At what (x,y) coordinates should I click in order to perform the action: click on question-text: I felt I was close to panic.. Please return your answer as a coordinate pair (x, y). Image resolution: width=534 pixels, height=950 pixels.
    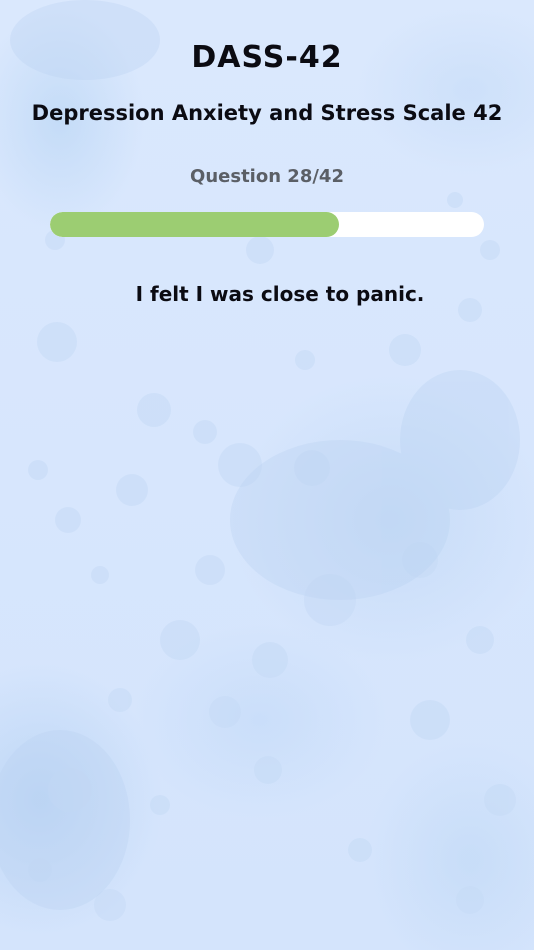
    Looking at the image, I should click on (280, 294).